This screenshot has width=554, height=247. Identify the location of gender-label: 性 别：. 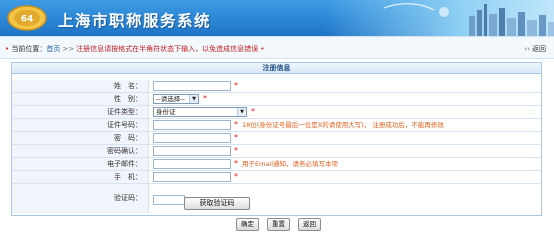
(80, 99).